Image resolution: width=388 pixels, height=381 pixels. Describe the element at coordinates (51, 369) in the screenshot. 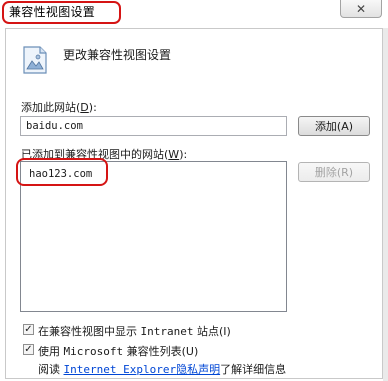

I see `footer-prefix: 阅读` at that location.